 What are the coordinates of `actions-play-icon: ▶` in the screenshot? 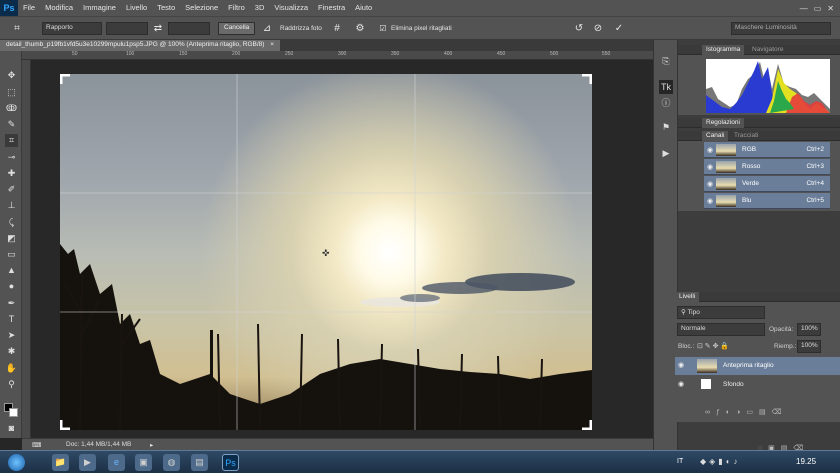 It's located at (666, 153).